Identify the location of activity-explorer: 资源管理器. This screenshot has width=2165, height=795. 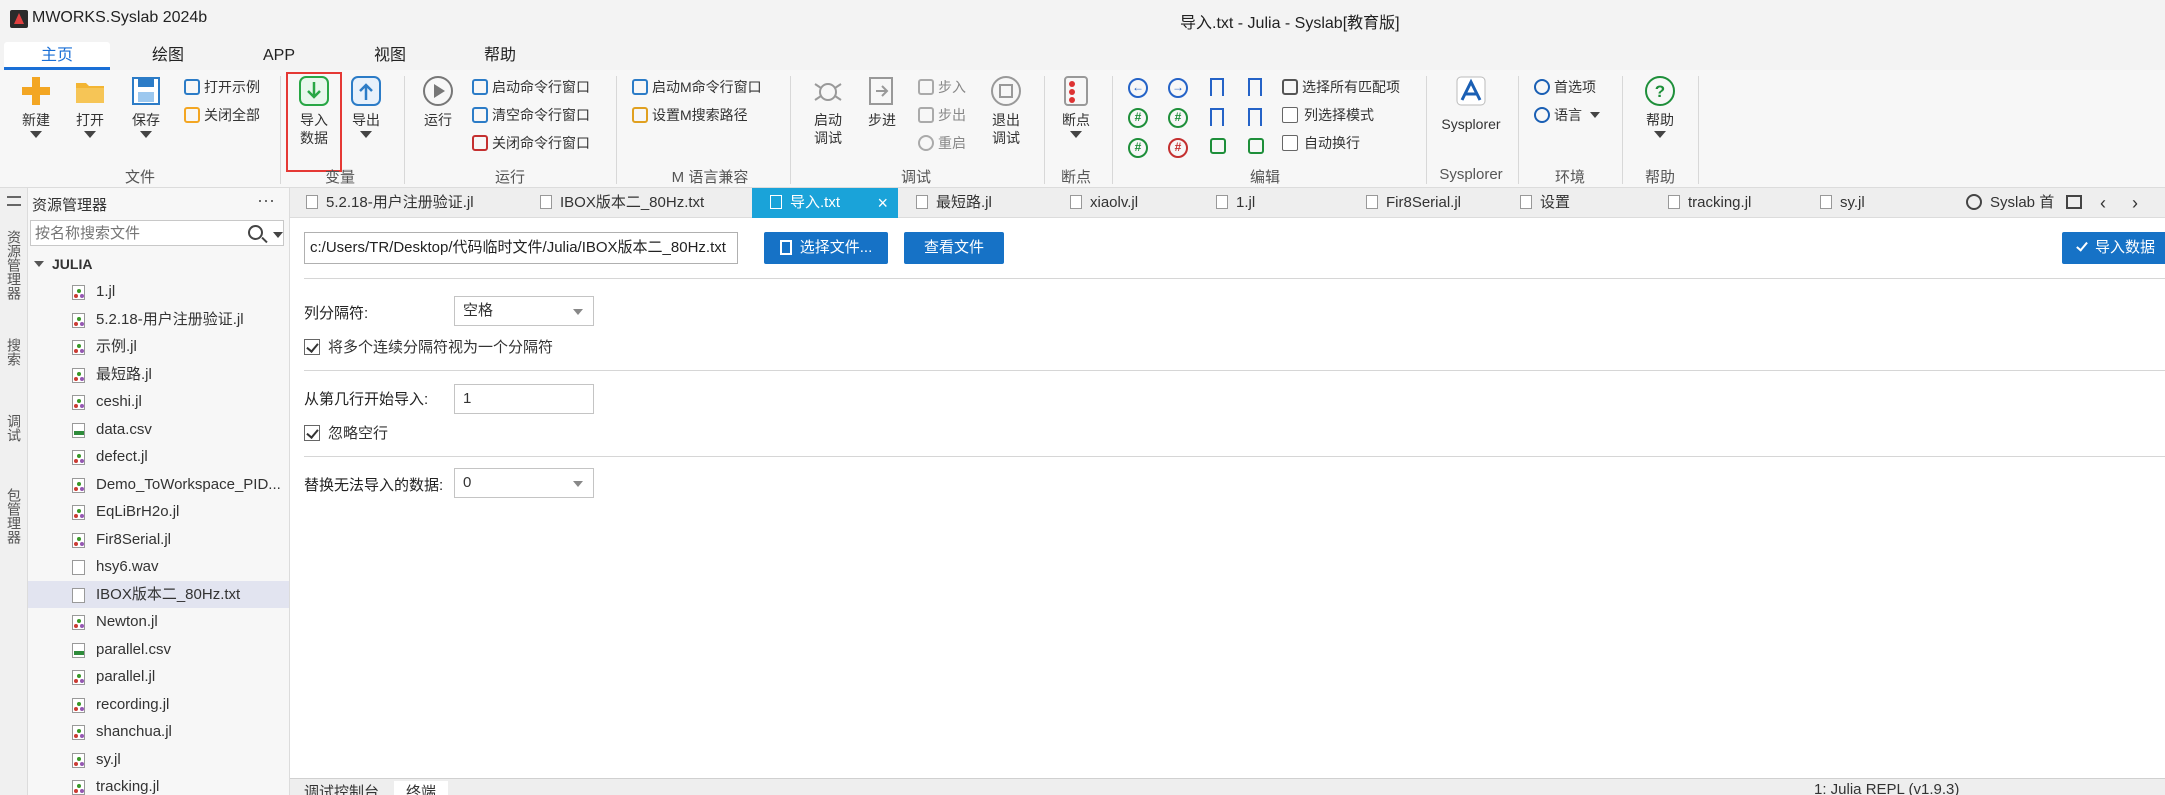
(14, 265).